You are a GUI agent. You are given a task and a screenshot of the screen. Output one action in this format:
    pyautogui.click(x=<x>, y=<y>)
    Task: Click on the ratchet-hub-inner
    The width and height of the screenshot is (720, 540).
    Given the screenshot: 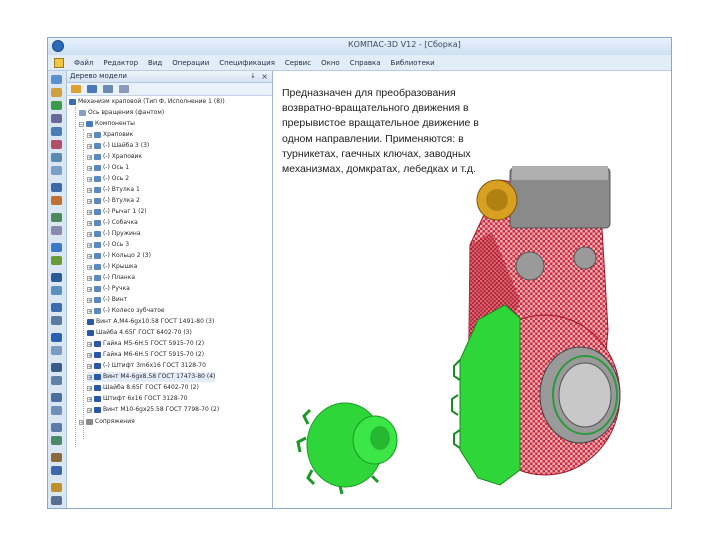 What is the action you would take?
    pyautogui.click(x=585, y=395)
    